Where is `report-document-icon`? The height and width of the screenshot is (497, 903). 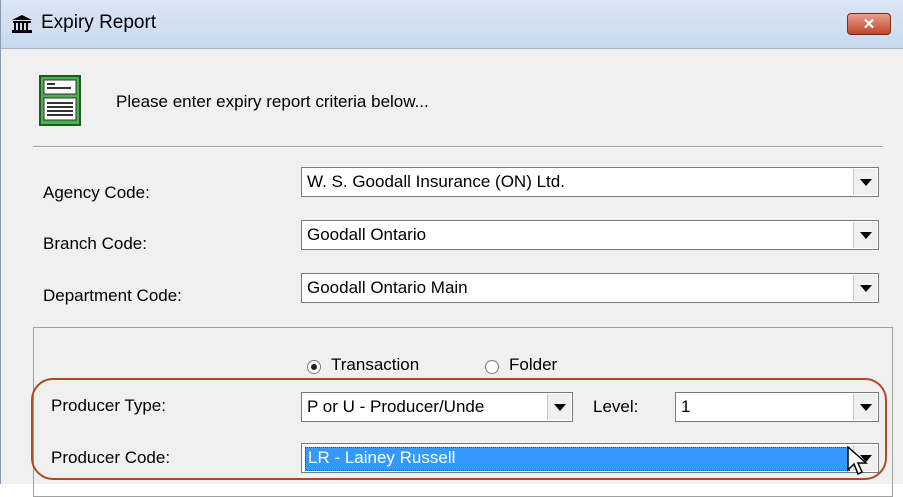 report-document-icon is located at coordinates (60, 100).